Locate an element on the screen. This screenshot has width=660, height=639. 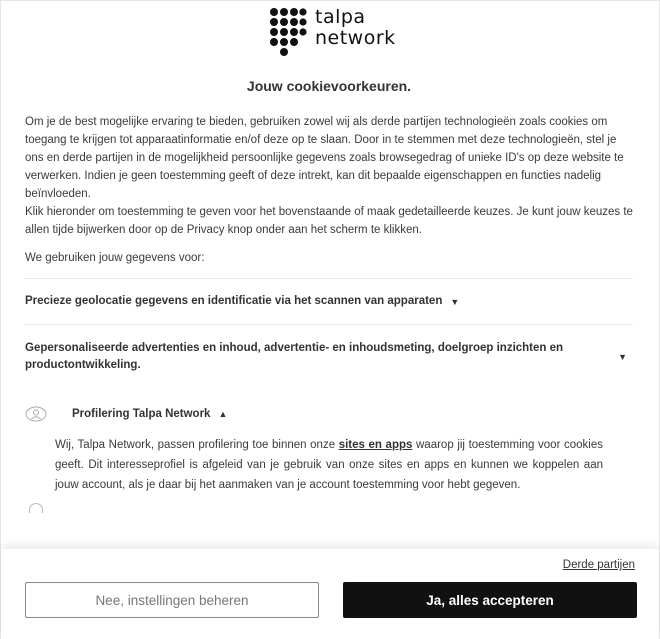
section-profiling: Profilering Talpa Network ▲ is located at coordinates (329, 414).